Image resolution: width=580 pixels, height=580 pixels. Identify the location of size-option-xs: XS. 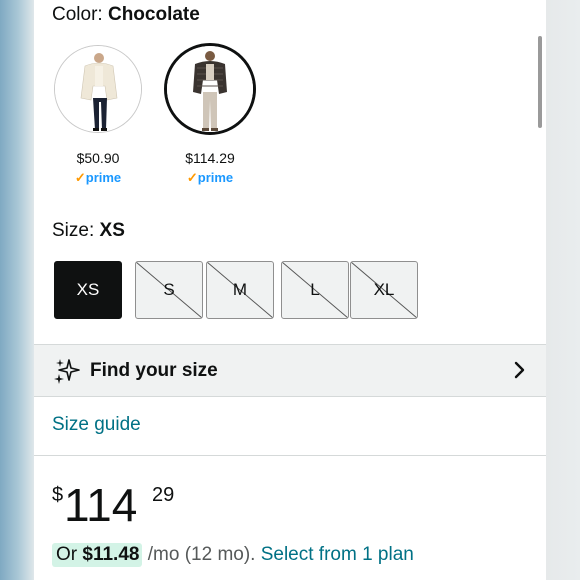
(88, 290).